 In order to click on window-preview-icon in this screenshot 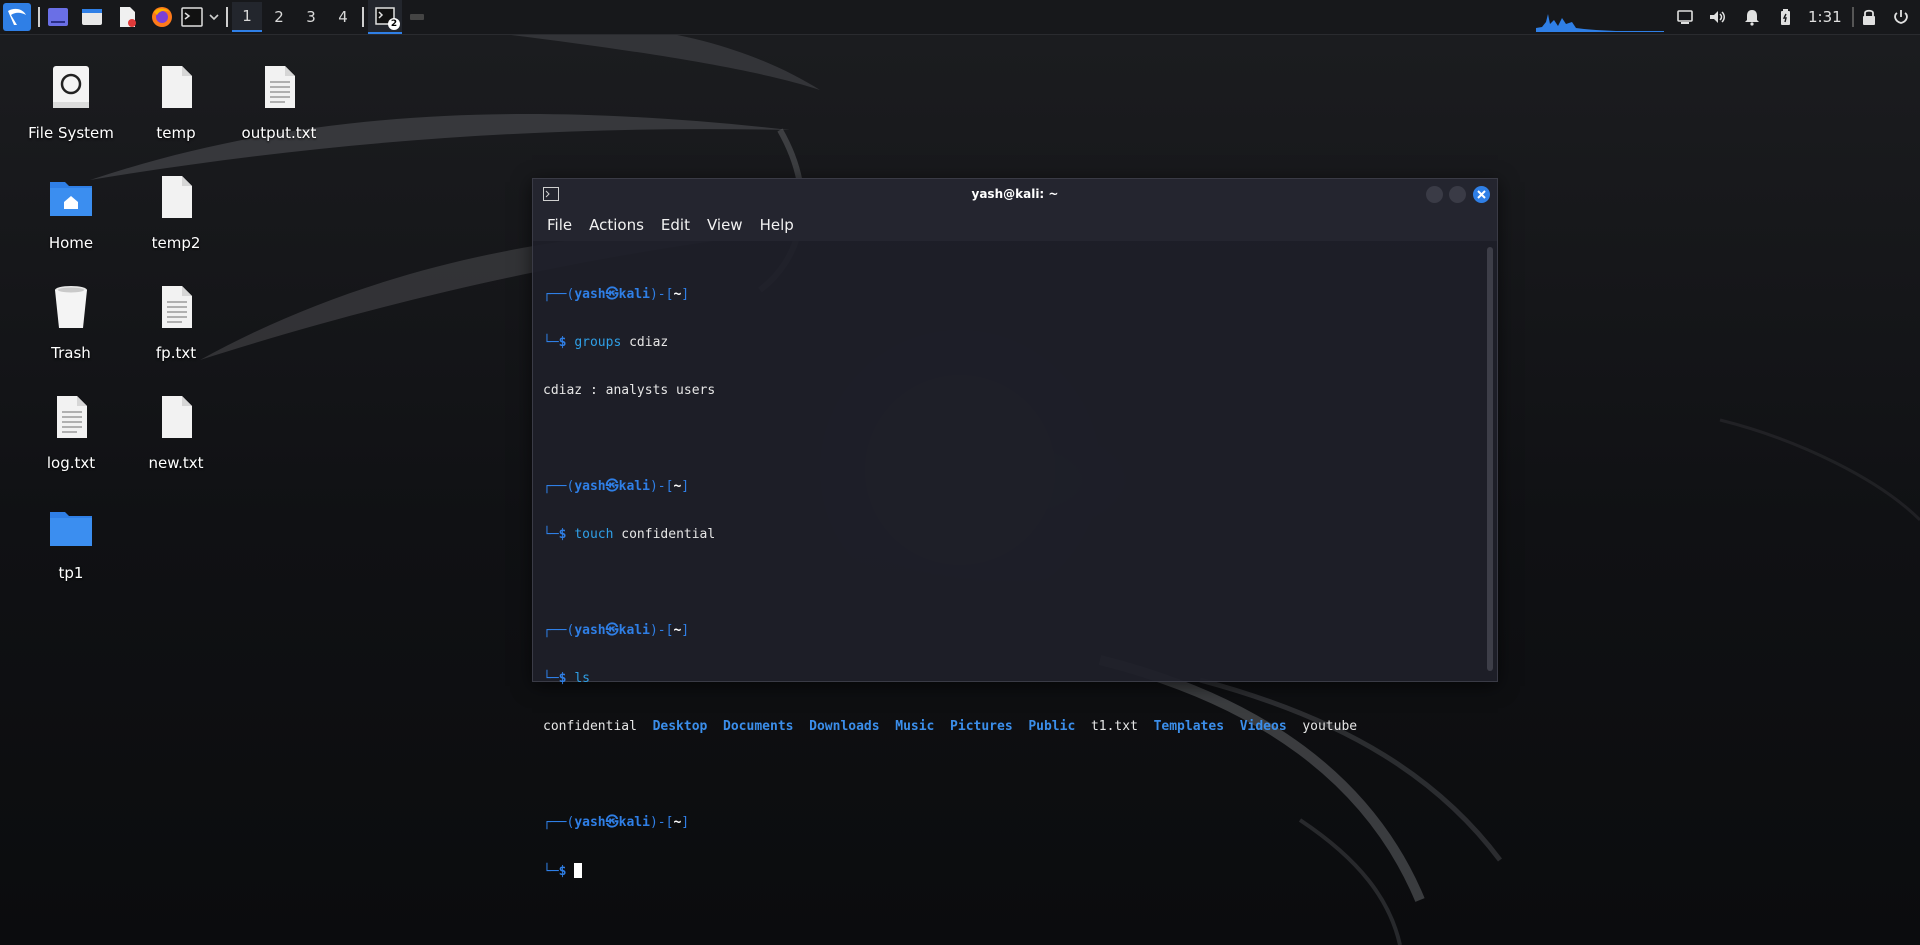, I will do `click(417, 17)`.